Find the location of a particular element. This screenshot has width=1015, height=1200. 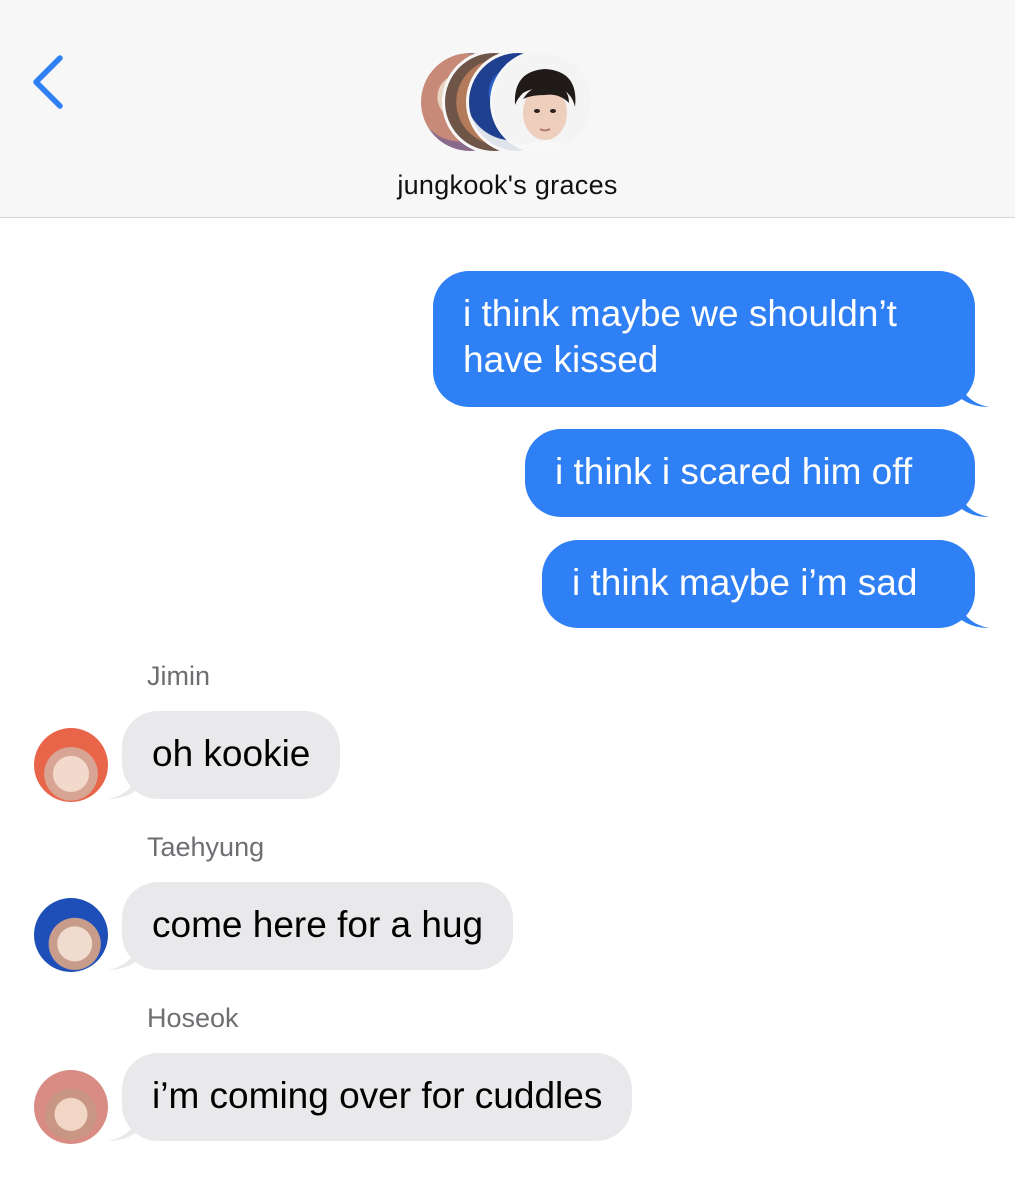

outgoing-message: i think maybe we shouldn’t have kissed is located at coordinates (711, 339).